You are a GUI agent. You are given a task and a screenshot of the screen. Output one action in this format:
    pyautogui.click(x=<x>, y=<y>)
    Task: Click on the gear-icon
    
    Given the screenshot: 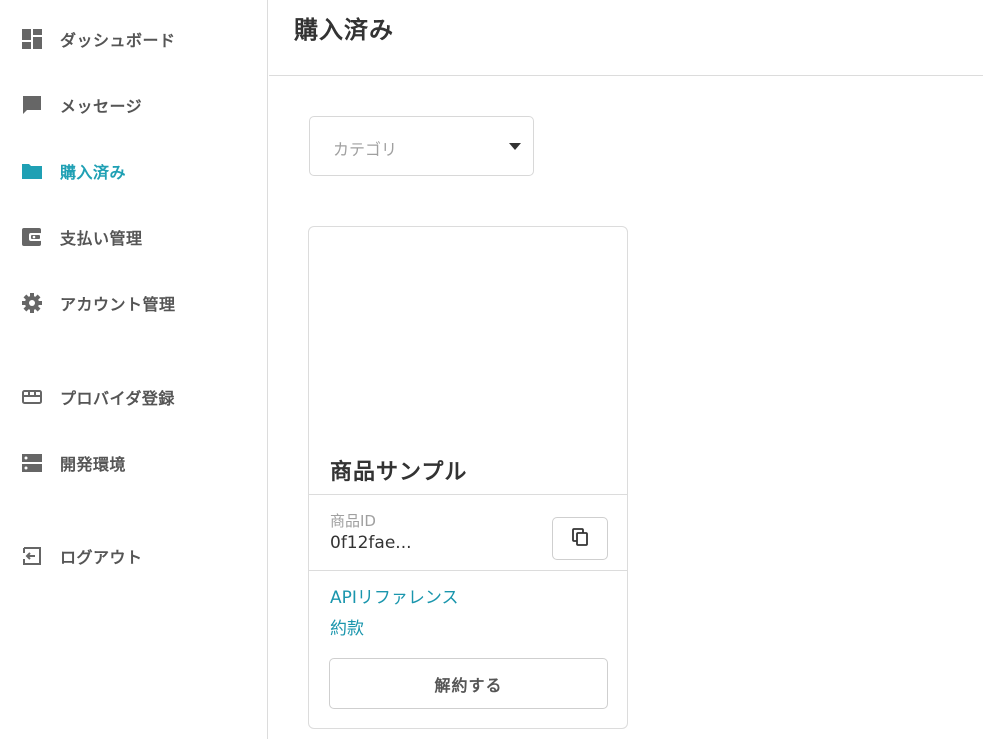 What is the action you would take?
    pyautogui.click(x=32, y=303)
    